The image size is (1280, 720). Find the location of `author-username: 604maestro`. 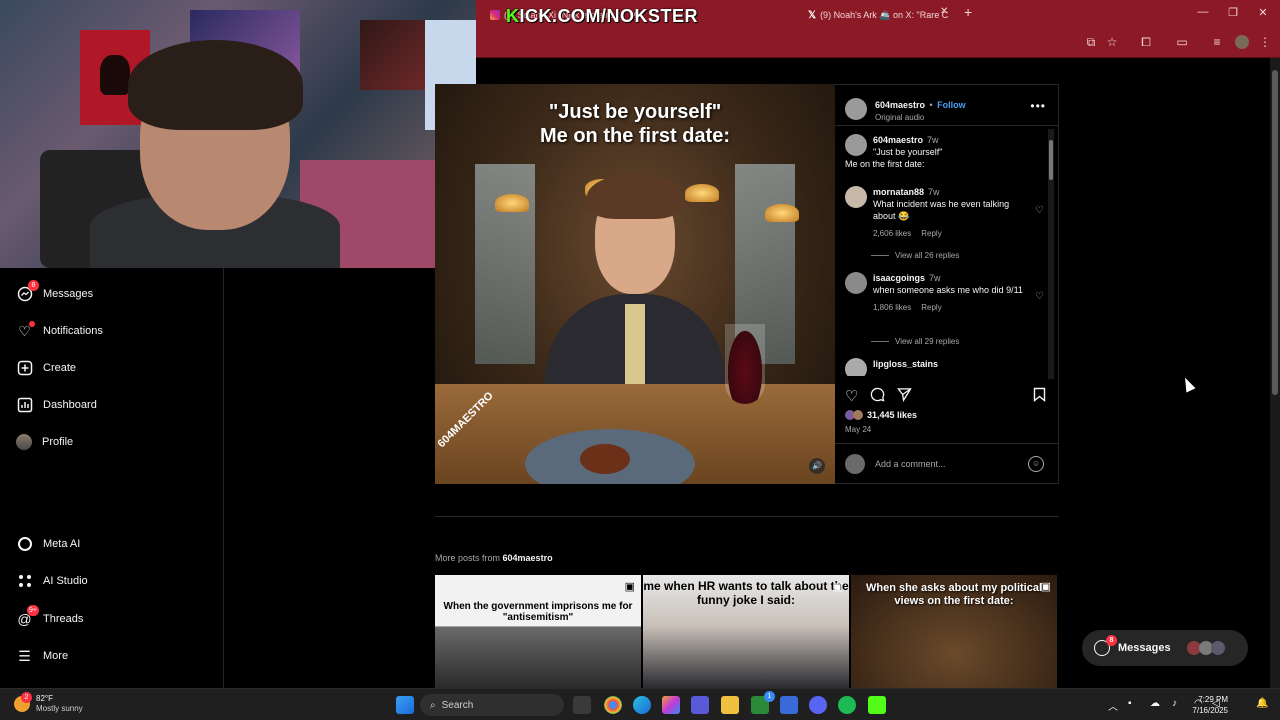

author-username: 604maestro is located at coordinates (900, 105).